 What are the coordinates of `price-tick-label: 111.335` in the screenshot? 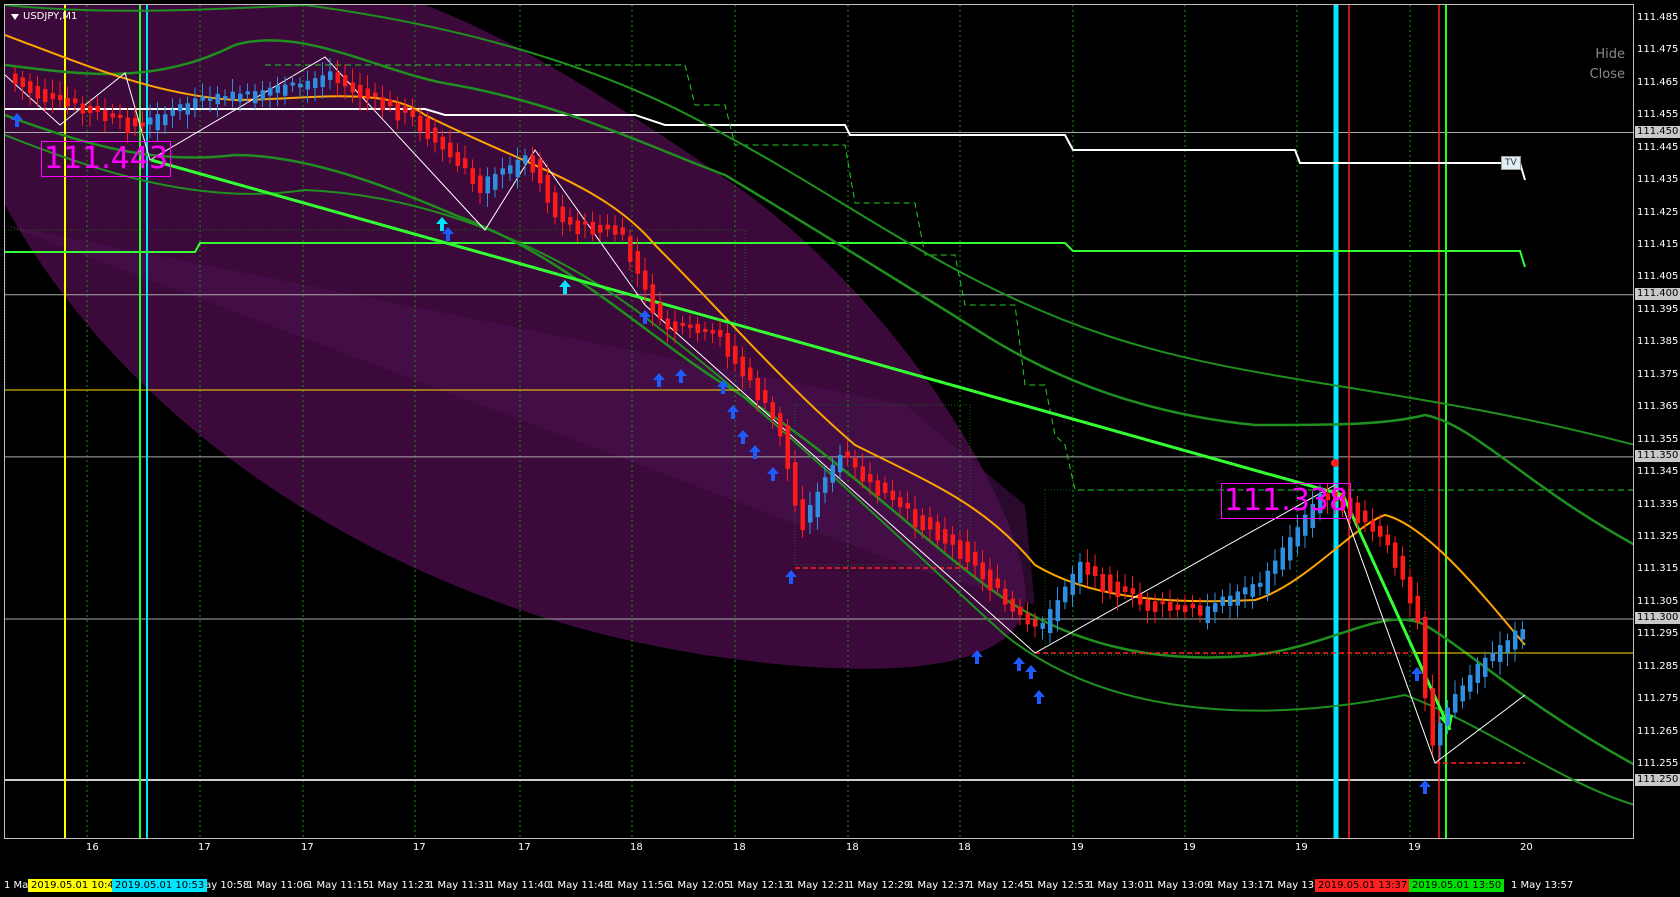 It's located at (1658, 504).